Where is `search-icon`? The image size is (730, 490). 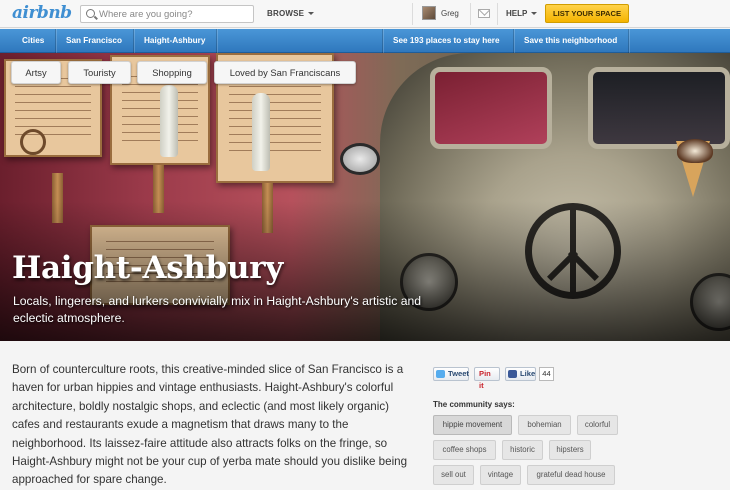 search-icon is located at coordinates (90, 13).